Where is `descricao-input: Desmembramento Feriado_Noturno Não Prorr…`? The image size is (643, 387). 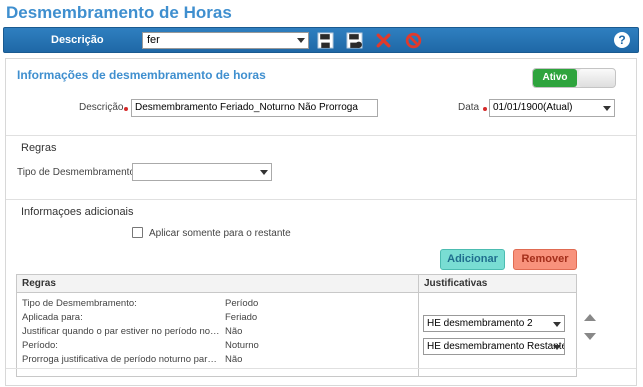
descricao-input: Desmembramento Feriado_Noturno Não Prorr… is located at coordinates (254, 108).